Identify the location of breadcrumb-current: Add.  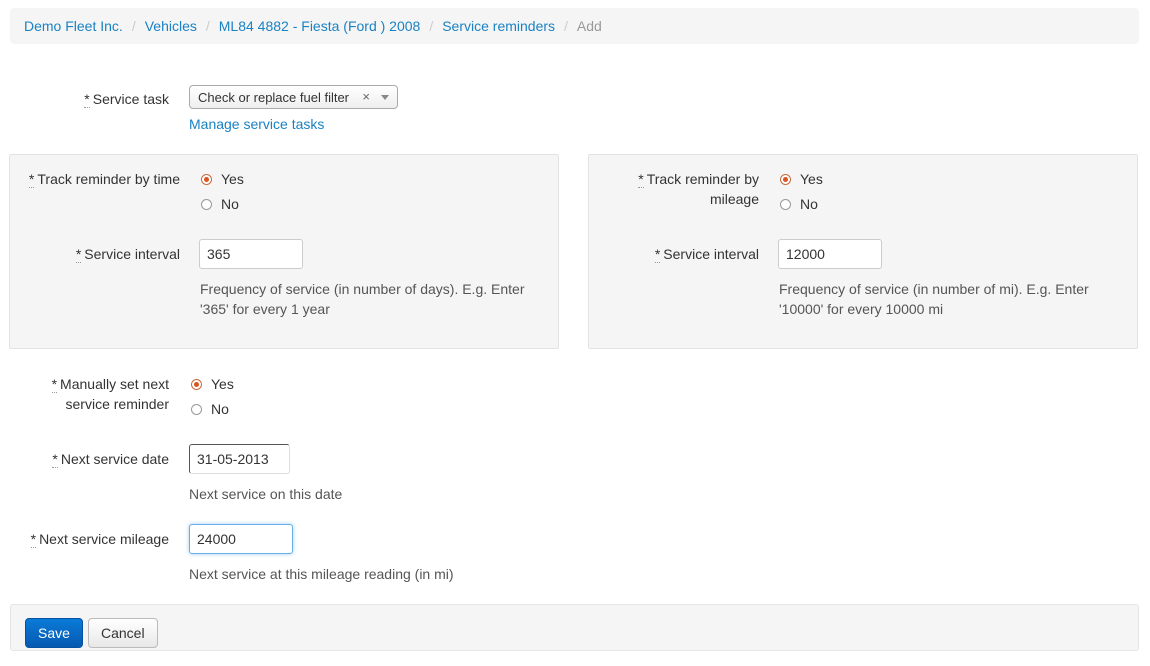
(589, 26).